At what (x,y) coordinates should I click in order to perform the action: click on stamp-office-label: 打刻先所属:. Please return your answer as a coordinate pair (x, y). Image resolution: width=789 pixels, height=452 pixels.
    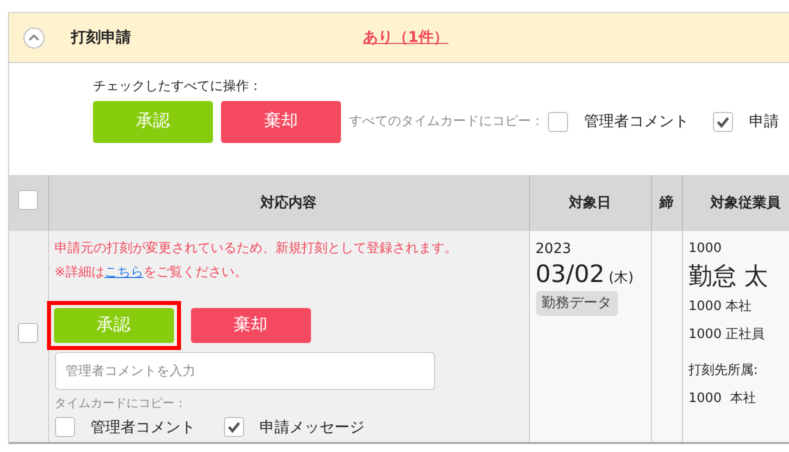
    Looking at the image, I should click on (723, 371).